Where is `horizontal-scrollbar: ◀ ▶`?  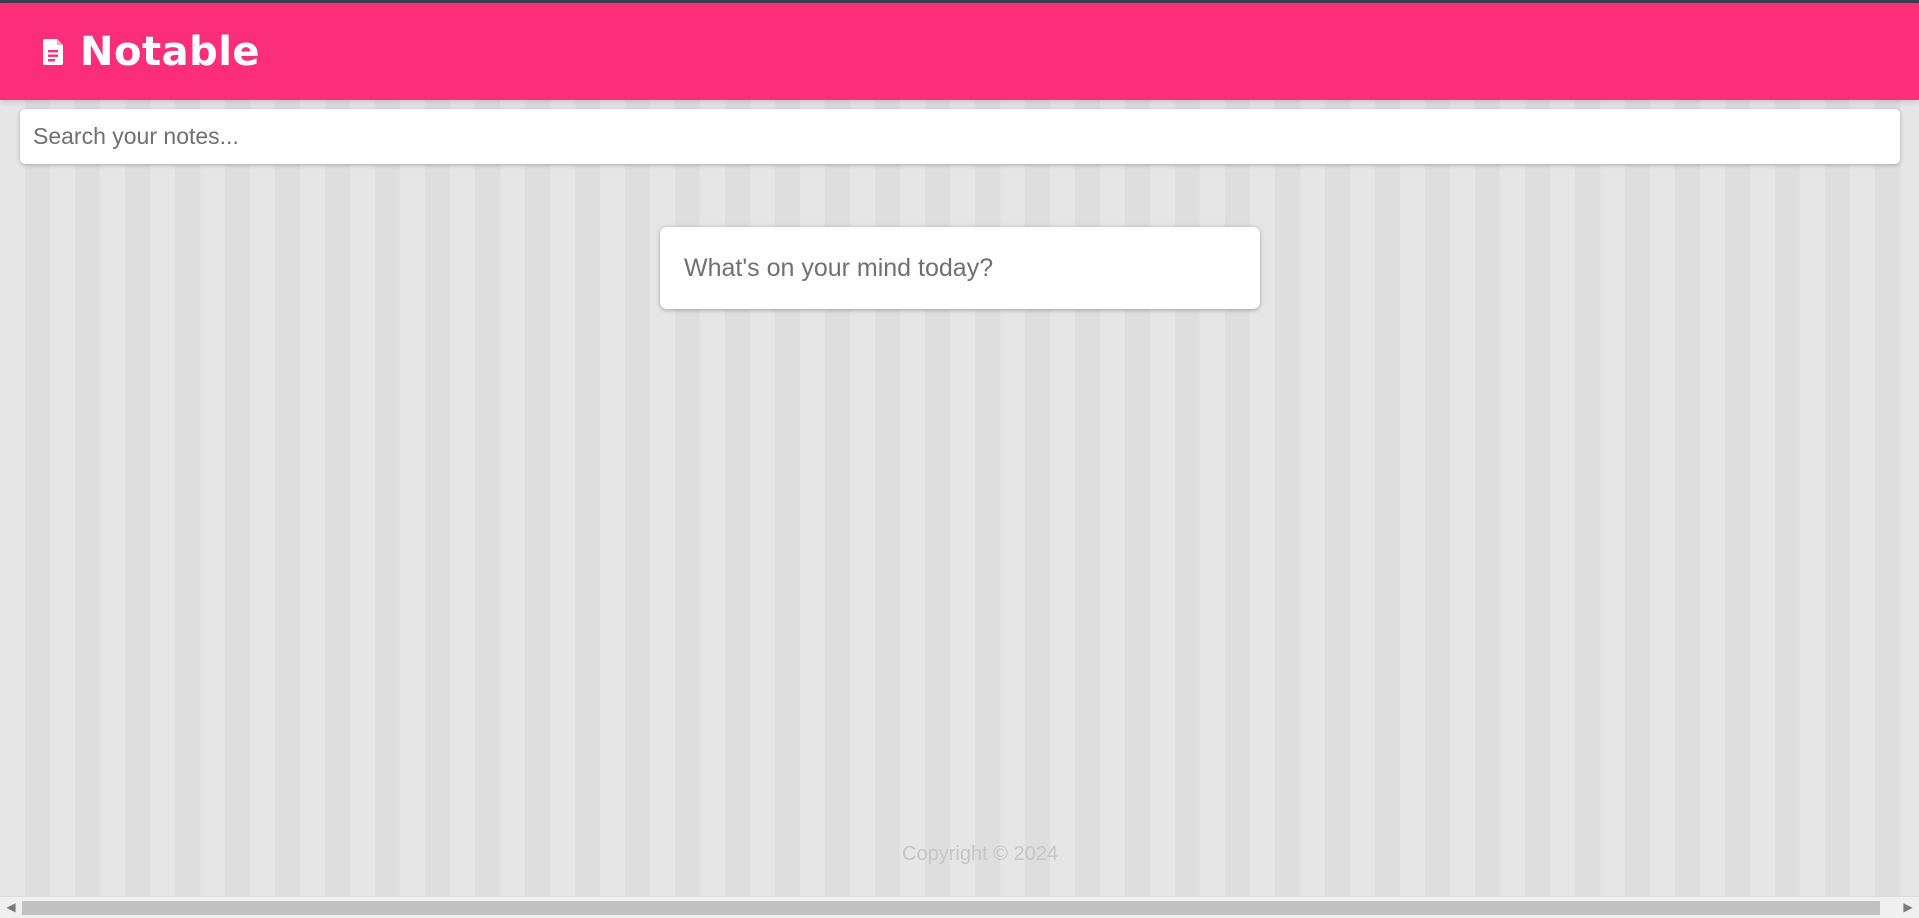
horizontal-scrollbar: ◀ ▶ is located at coordinates (959, 907).